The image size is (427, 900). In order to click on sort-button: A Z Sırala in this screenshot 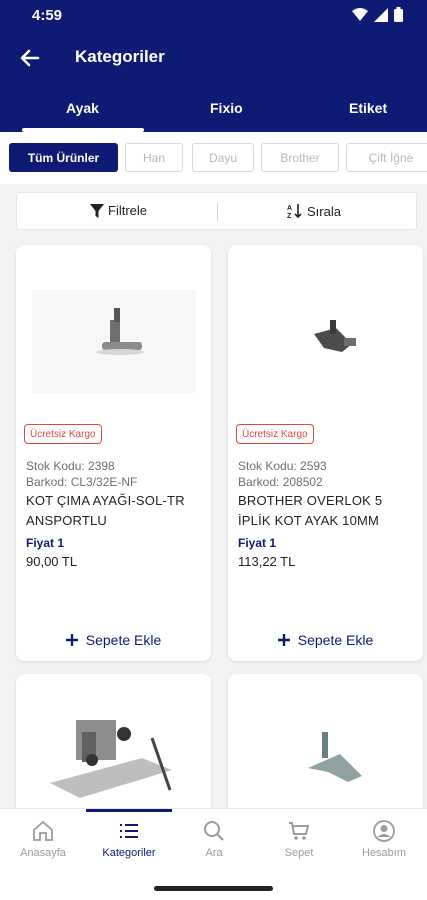, I will do `click(314, 211)`.